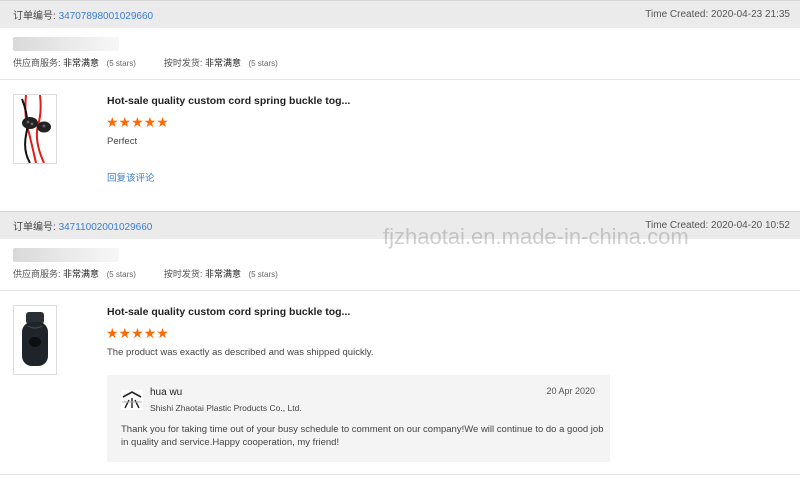 Image resolution: width=800 pixels, height=478 pixels. I want to click on reply-to-review-link: 回复该评论, so click(131, 177).